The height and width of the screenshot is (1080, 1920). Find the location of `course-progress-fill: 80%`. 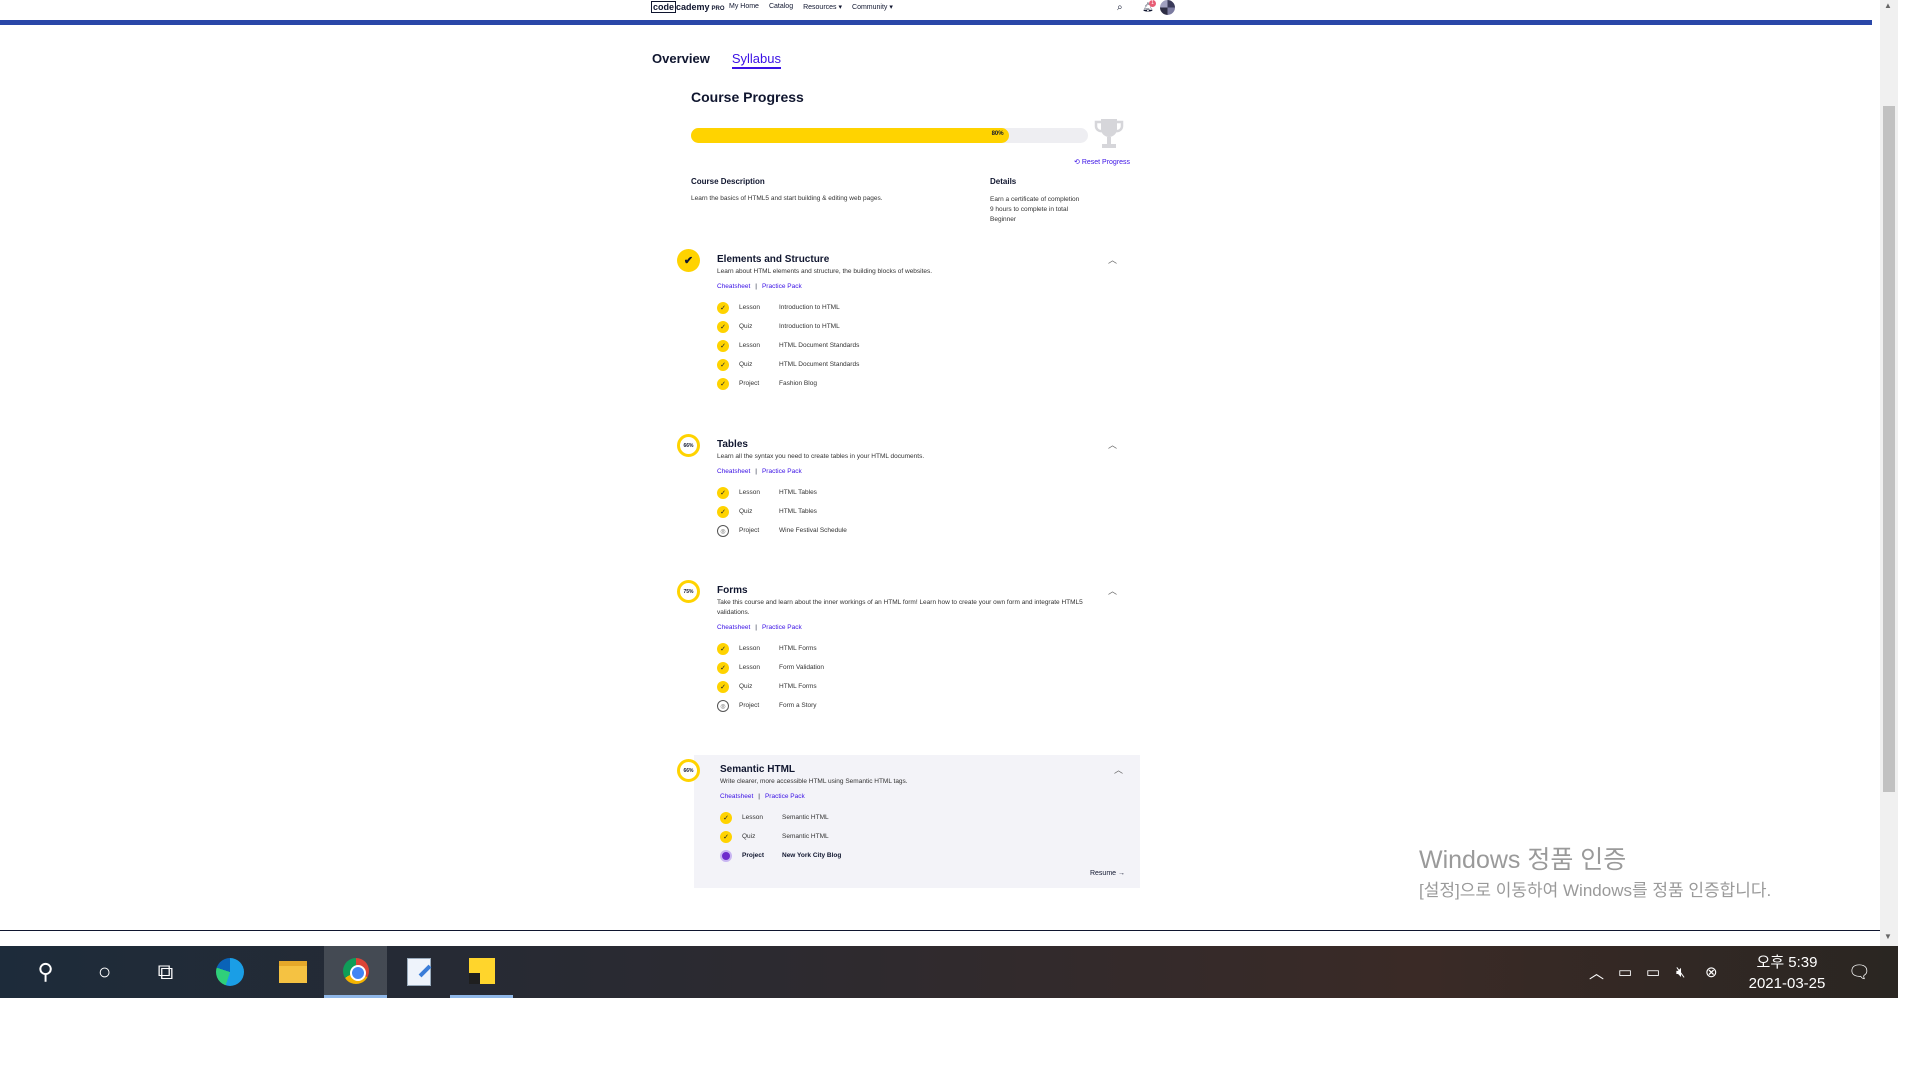

course-progress-fill: 80% is located at coordinates (850, 135).